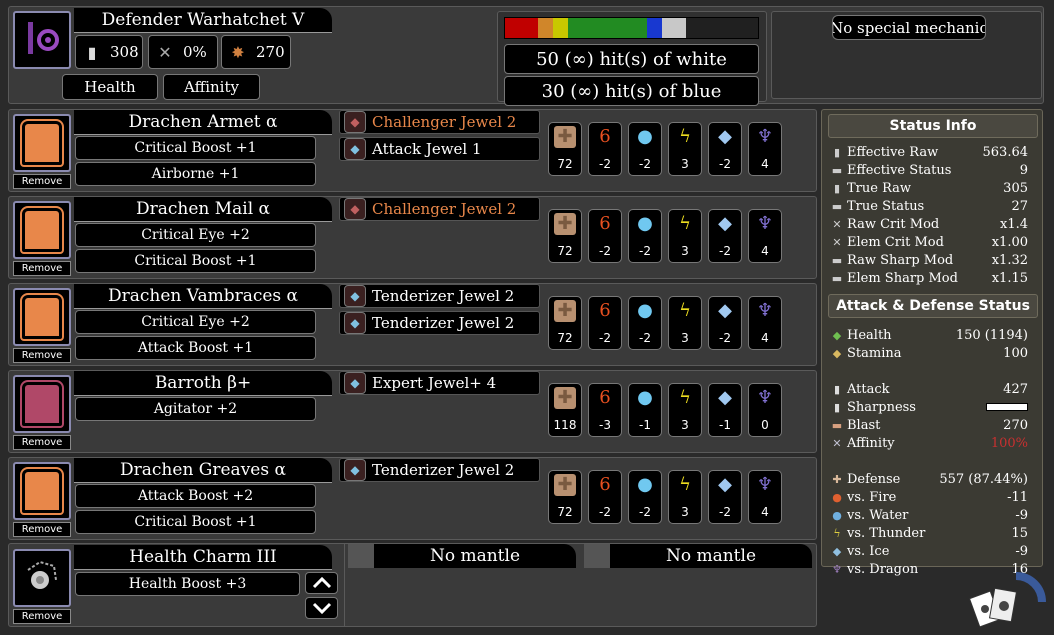 Image resolution: width=1054 pixels, height=635 pixels. What do you see at coordinates (270, 52) in the screenshot?
I see `weapon-stat-value: 270` at bounding box center [270, 52].